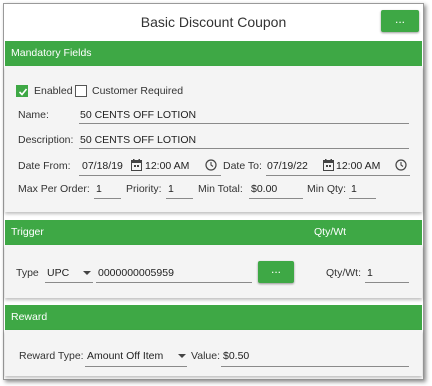  I want to click on check-icon, so click(23, 92).